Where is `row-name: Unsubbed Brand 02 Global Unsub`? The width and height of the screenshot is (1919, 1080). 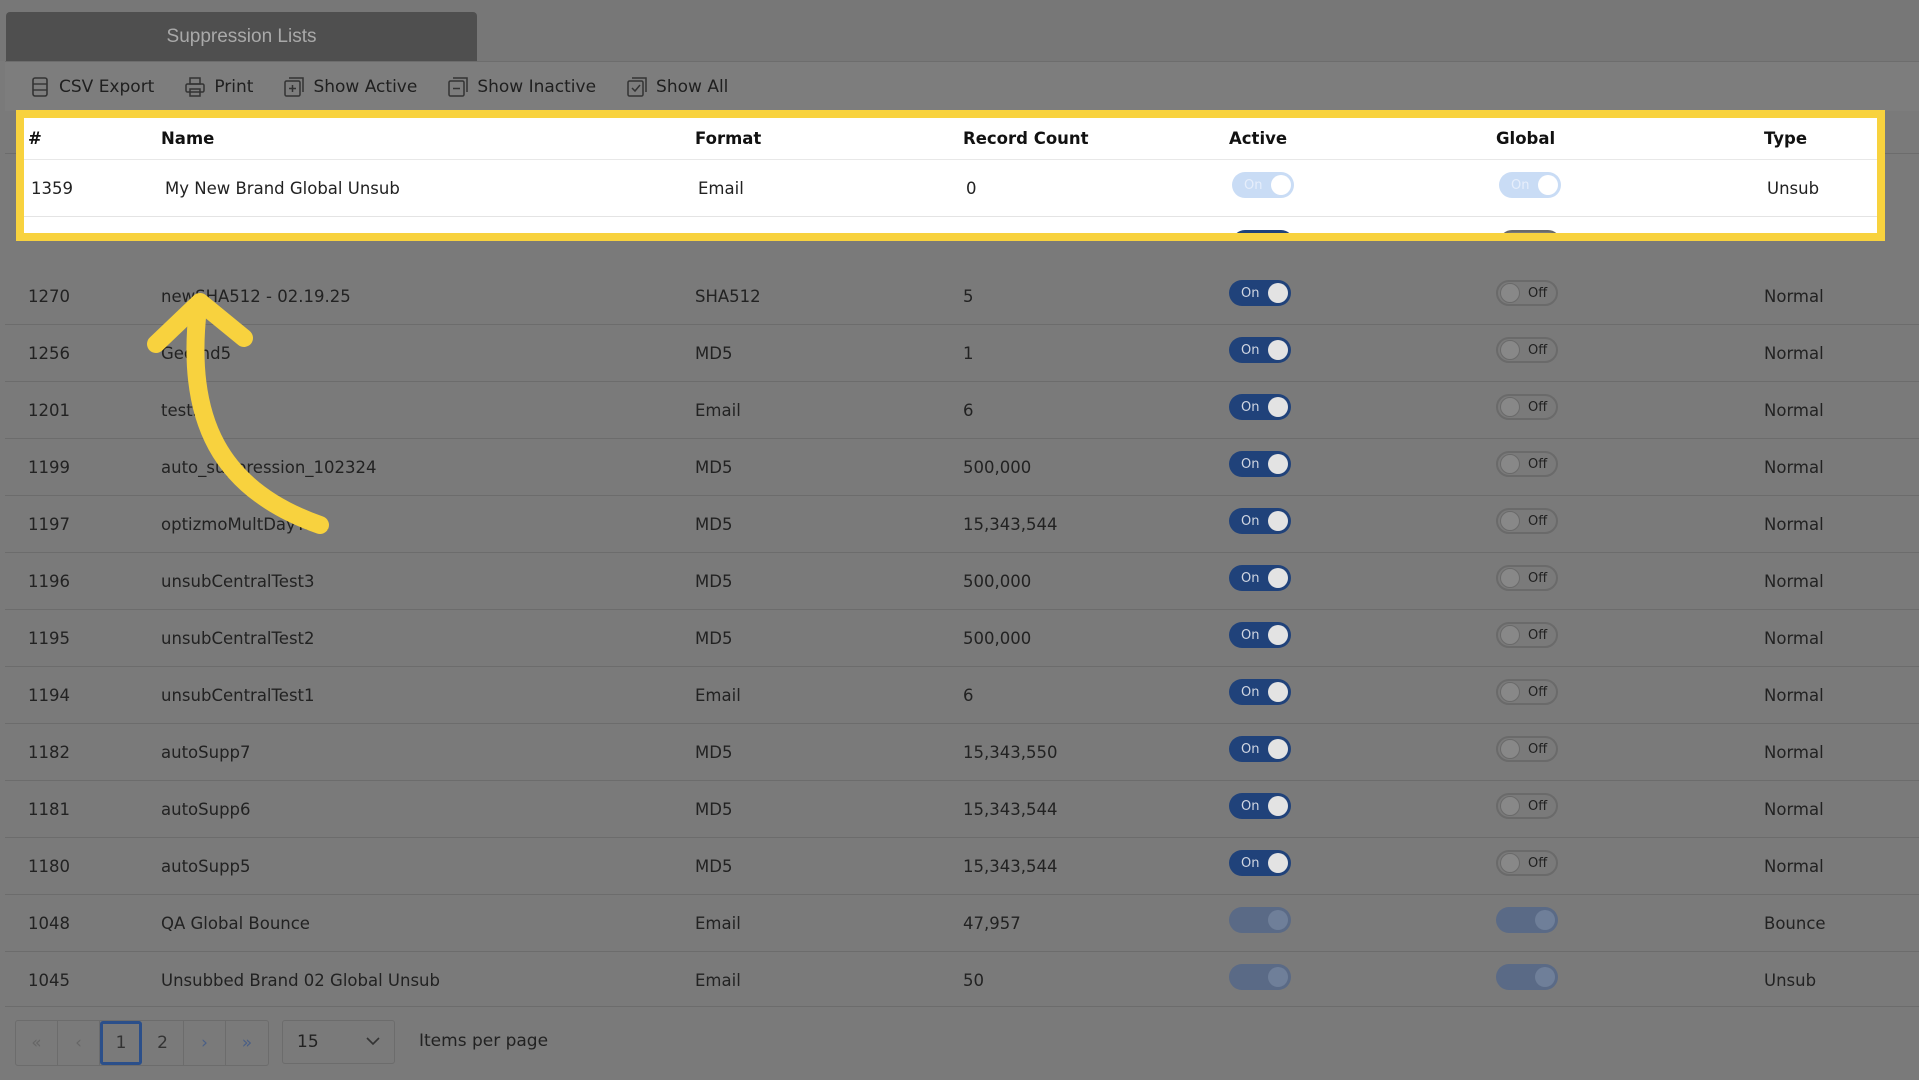 row-name: Unsubbed Brand 02 Global Unsub is located at coordinates (300, 980).